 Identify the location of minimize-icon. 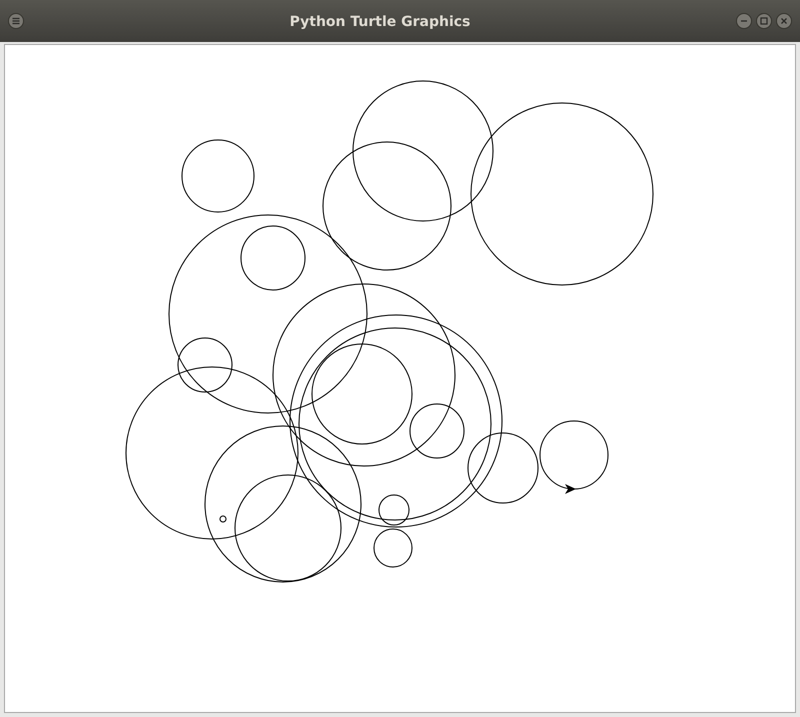
(744, 21).